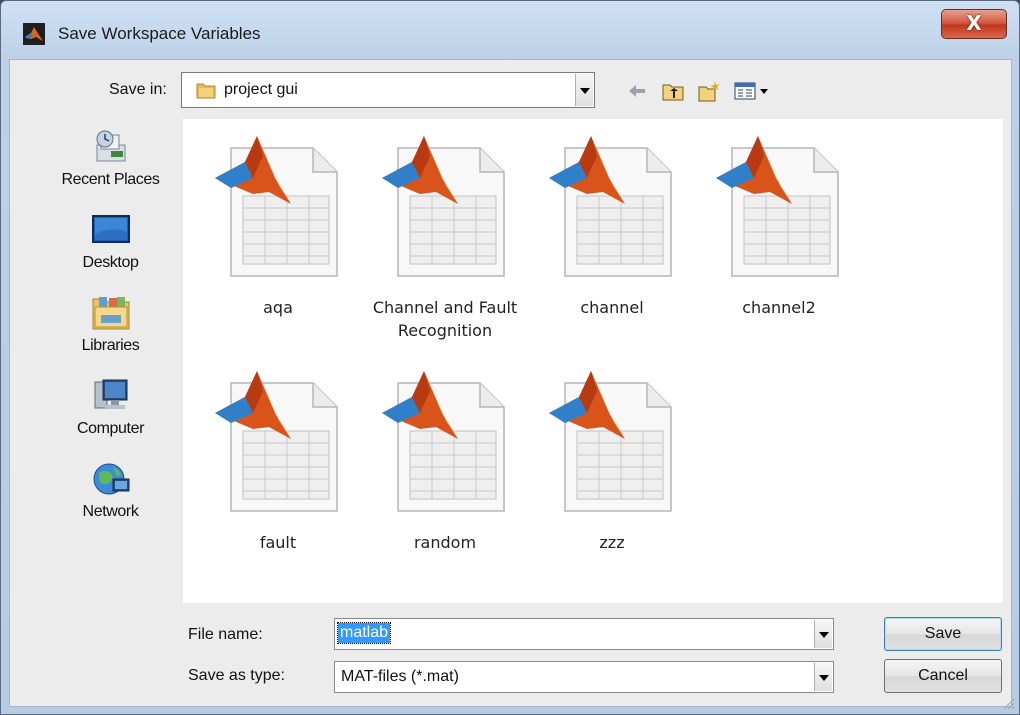 This screenshot has height=715, width=1020. What do you see at coordinates (974, 24) in the screenshot?
I see `close-button: X` at bounding box center [974, 24].